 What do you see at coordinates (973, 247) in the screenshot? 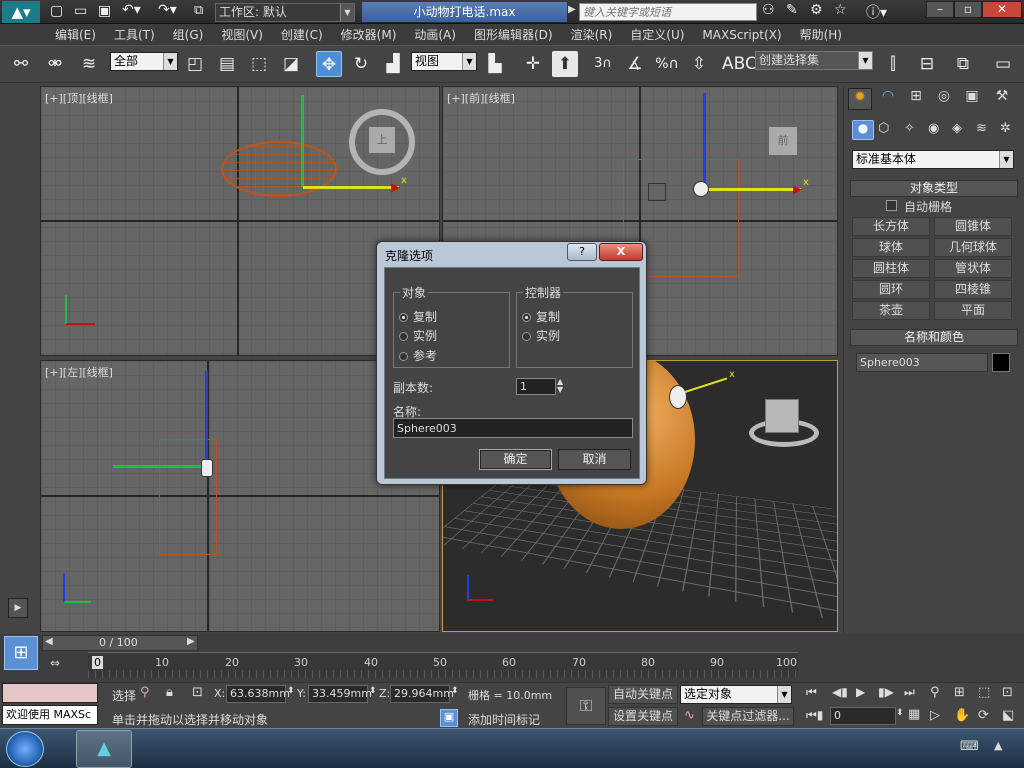
I see `geosphere-button: 几何球体` at bounding box center [973, 247].